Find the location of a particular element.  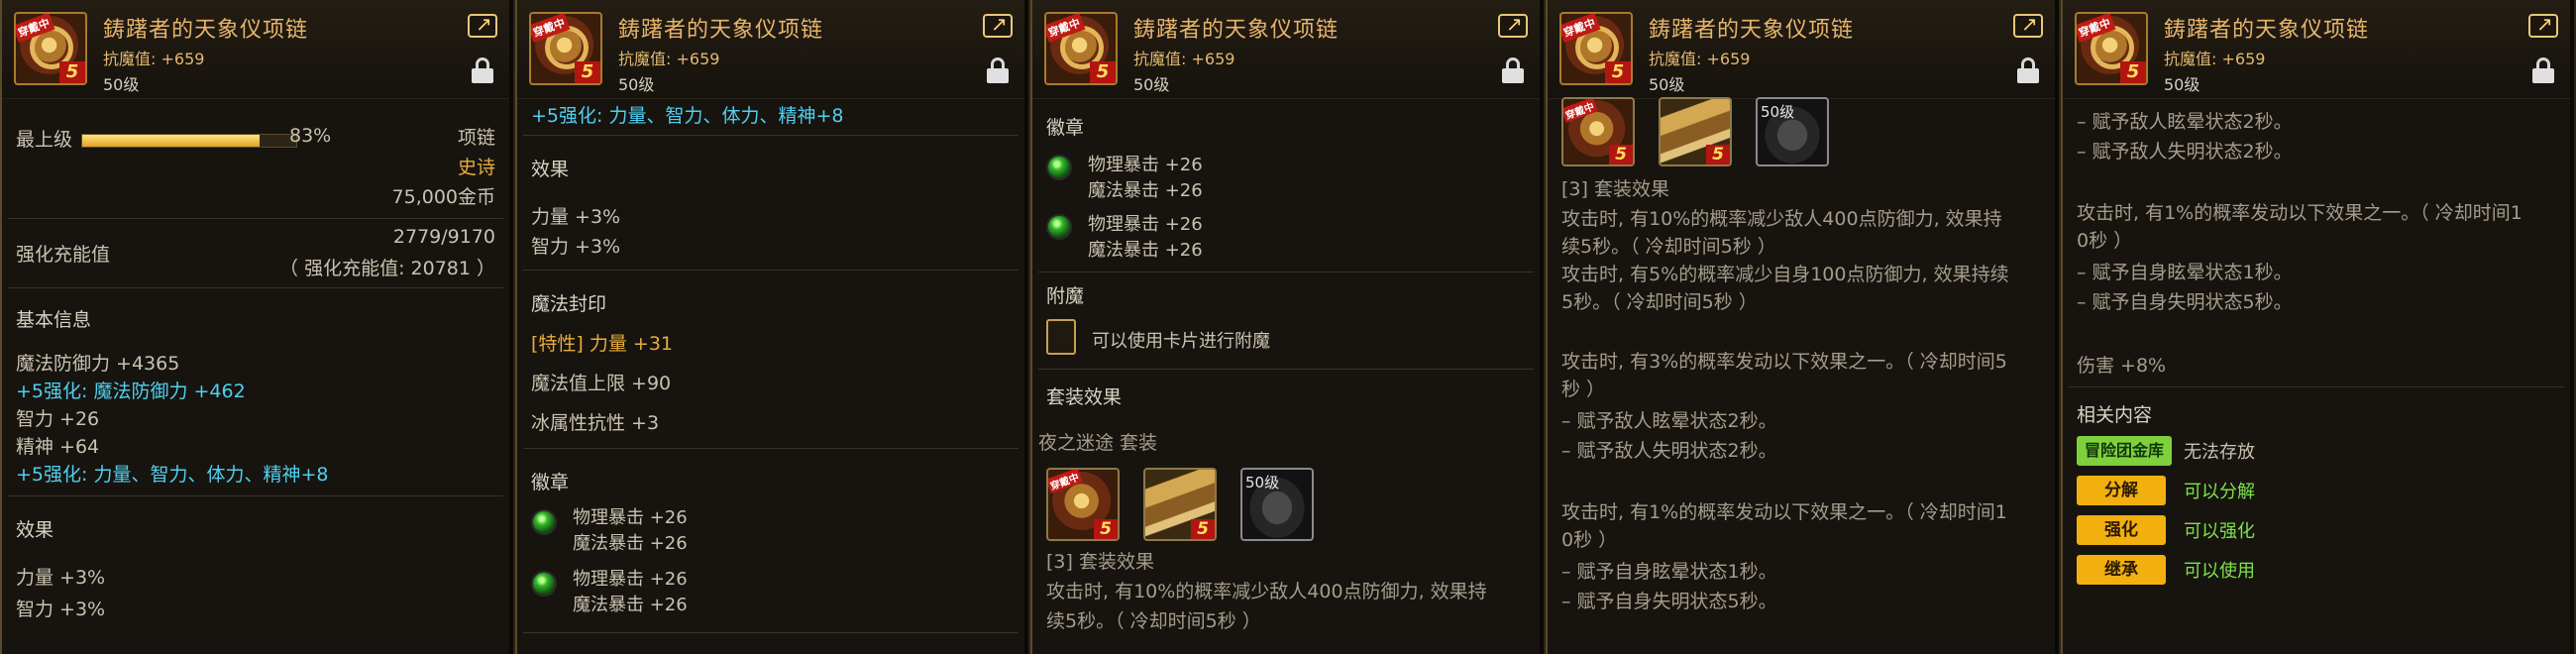

set-effect-line: – 赋予自身失明状态5秒。 is located at coordinates (2185, 302).